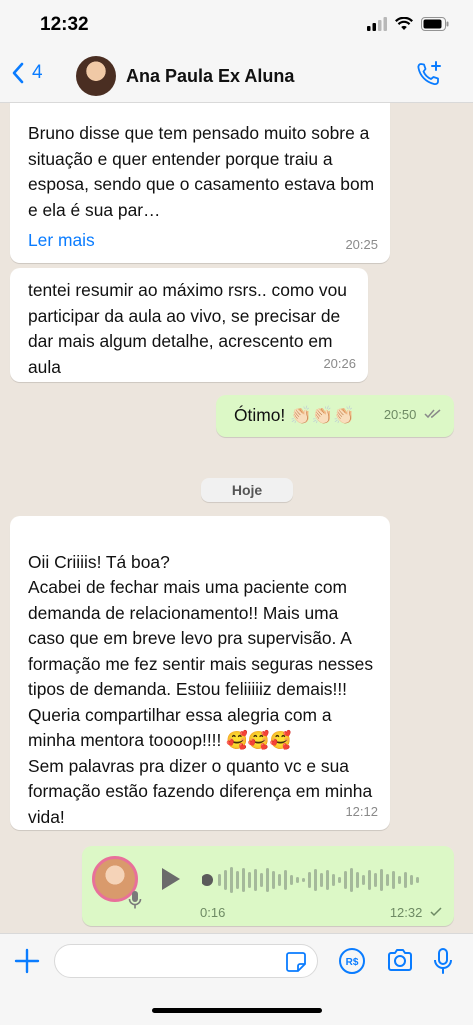 This screenshot has height=1025, width=473. Describe the element at coordinates (400, 414) in the screenshot. I see `message-time: 20:50` at that location.